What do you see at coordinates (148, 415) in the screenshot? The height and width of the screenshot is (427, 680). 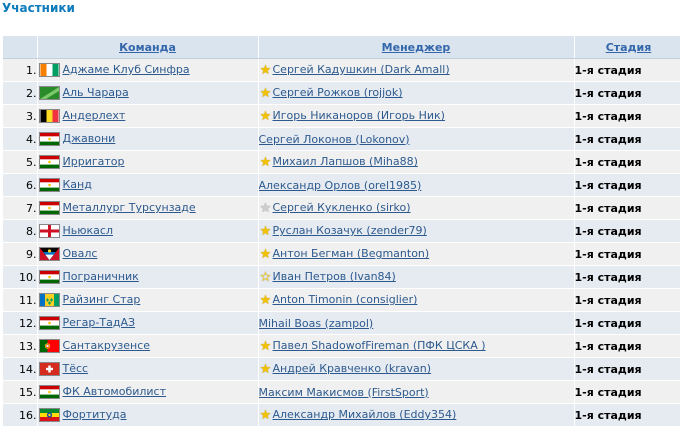 I see `team-cell: Фортитуда` at bounding box center [148, 415].